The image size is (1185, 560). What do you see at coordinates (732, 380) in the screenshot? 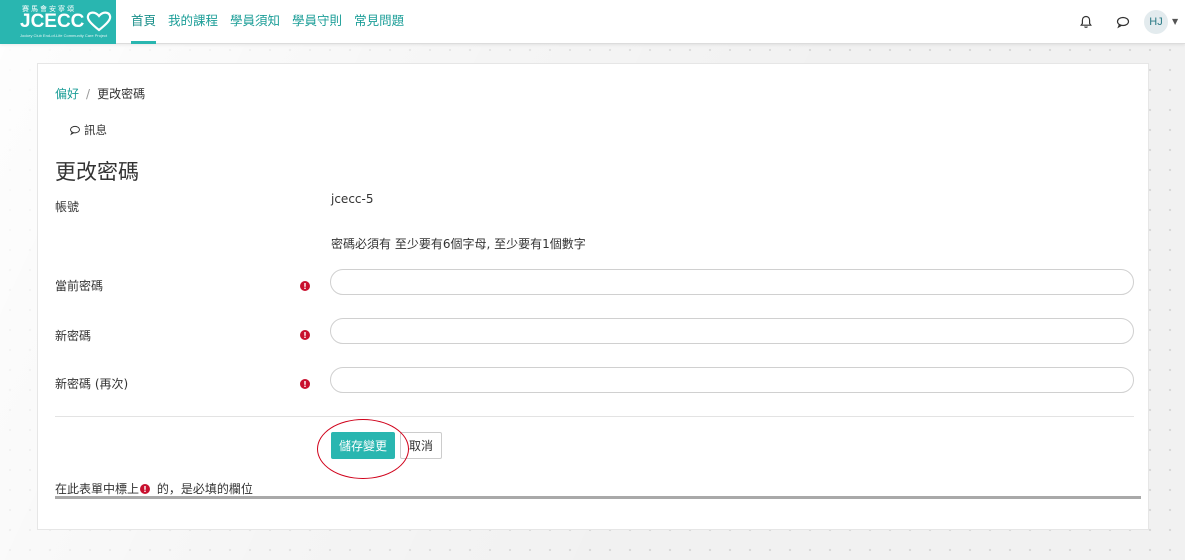
I see `confirm-password-input` at bounding box center [732, 380].